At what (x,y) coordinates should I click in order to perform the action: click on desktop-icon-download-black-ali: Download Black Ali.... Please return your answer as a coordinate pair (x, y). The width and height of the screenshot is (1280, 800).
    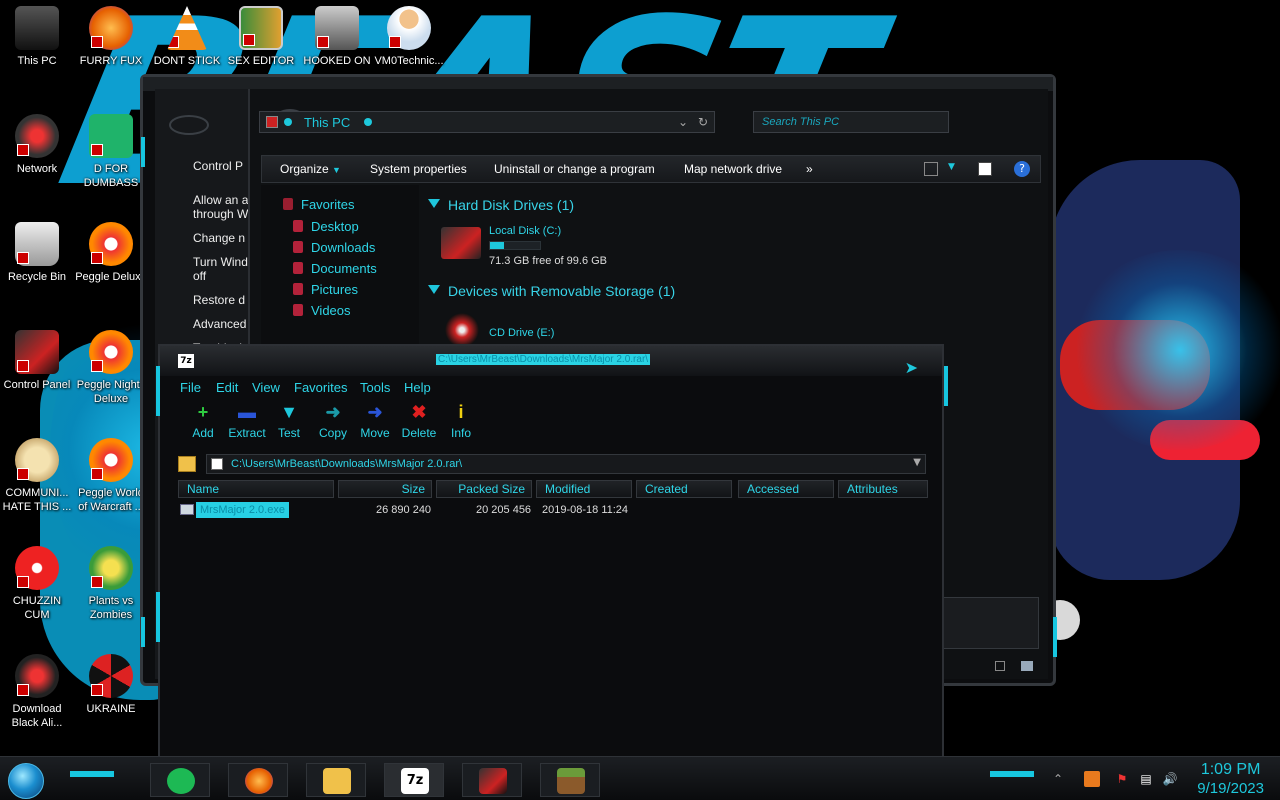
    Looking at the image, I should click on (37, 692).